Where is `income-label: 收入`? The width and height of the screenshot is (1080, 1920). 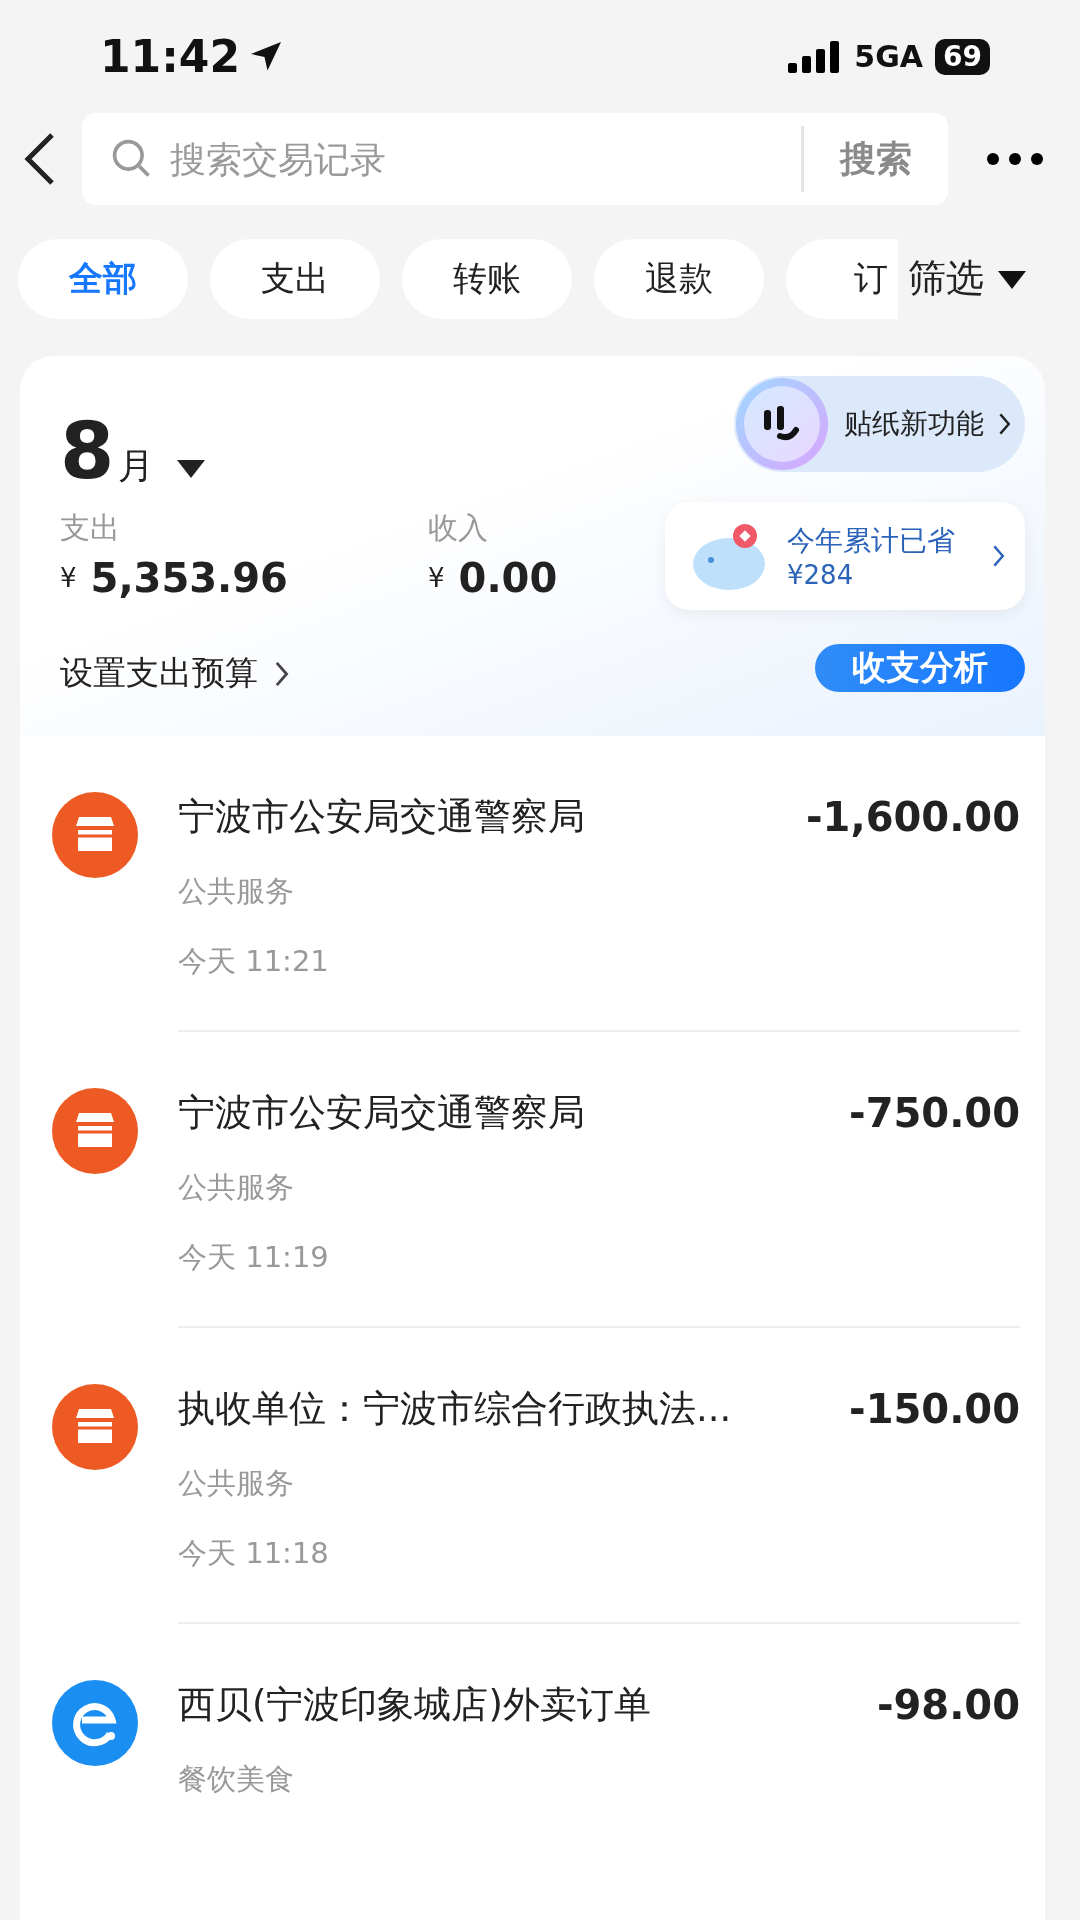
income-label: 收入 is located at coordinates (458, 528).